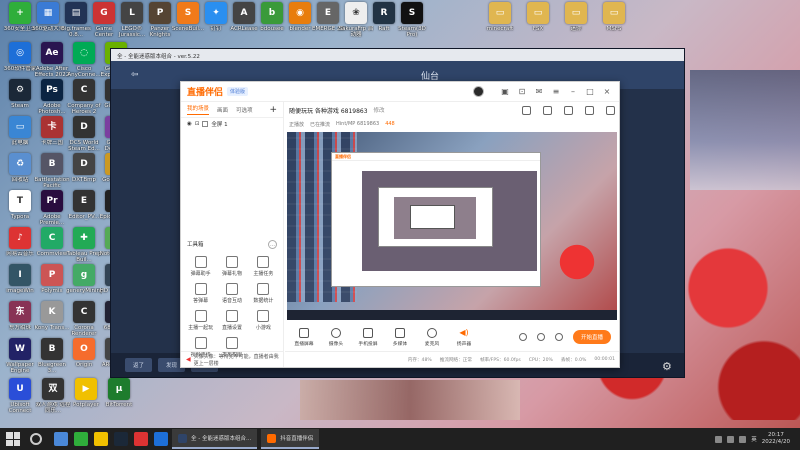 The width and height of the screenshot is (800, 450). I want to click on lock-small-icon: ⊡, so click(197, 124).